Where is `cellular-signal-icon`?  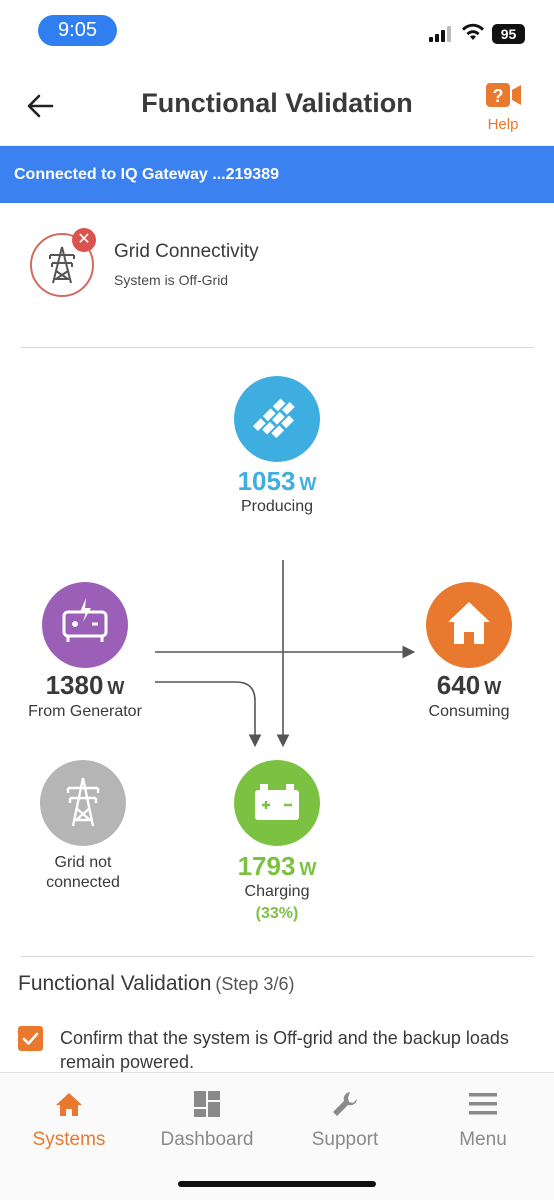 cellular-signal-icon is located at coordinates (442, 34).